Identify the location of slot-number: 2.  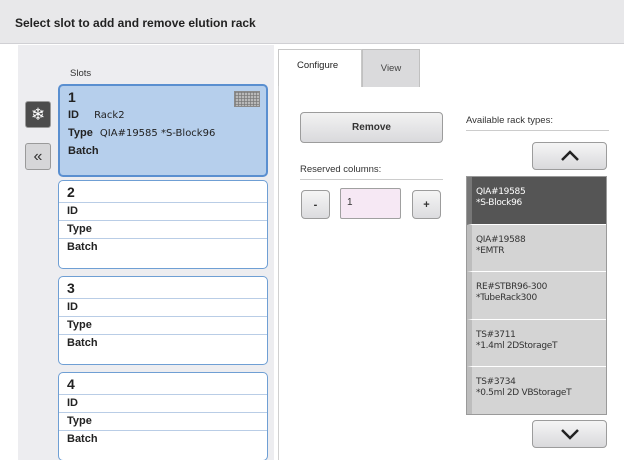
(71, 192).